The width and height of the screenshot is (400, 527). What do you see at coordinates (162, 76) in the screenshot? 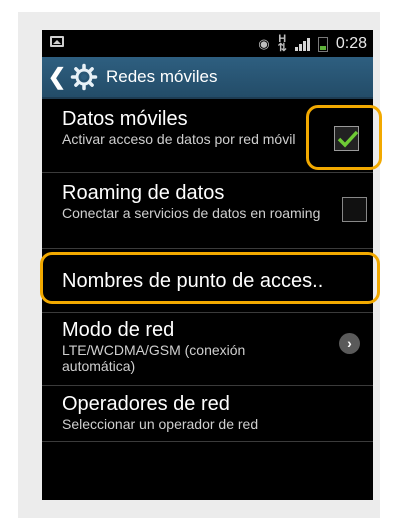
I see `page-title: Redes móviles` at bounding box center [162, 76].